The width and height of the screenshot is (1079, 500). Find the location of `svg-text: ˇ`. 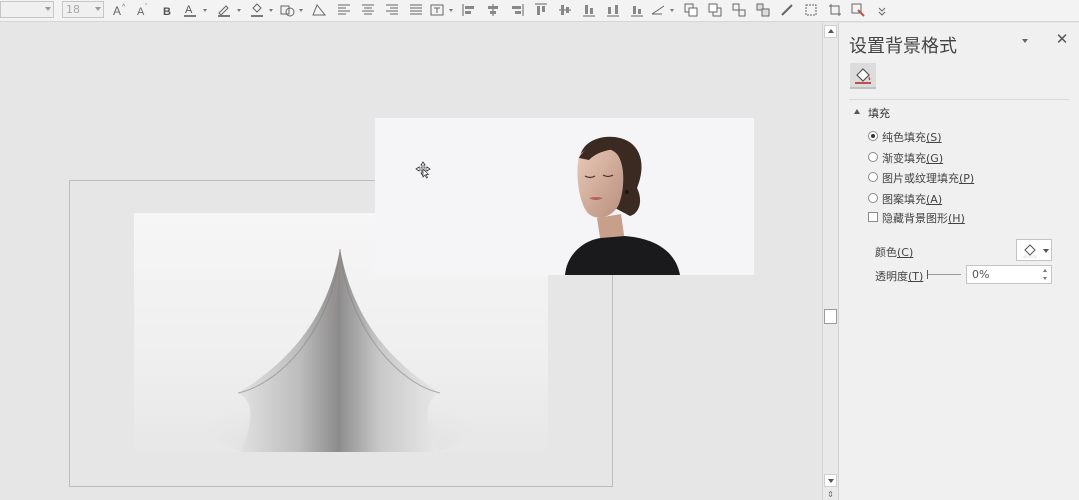

svg-text: ˇ is located at coordinates (146, 7).